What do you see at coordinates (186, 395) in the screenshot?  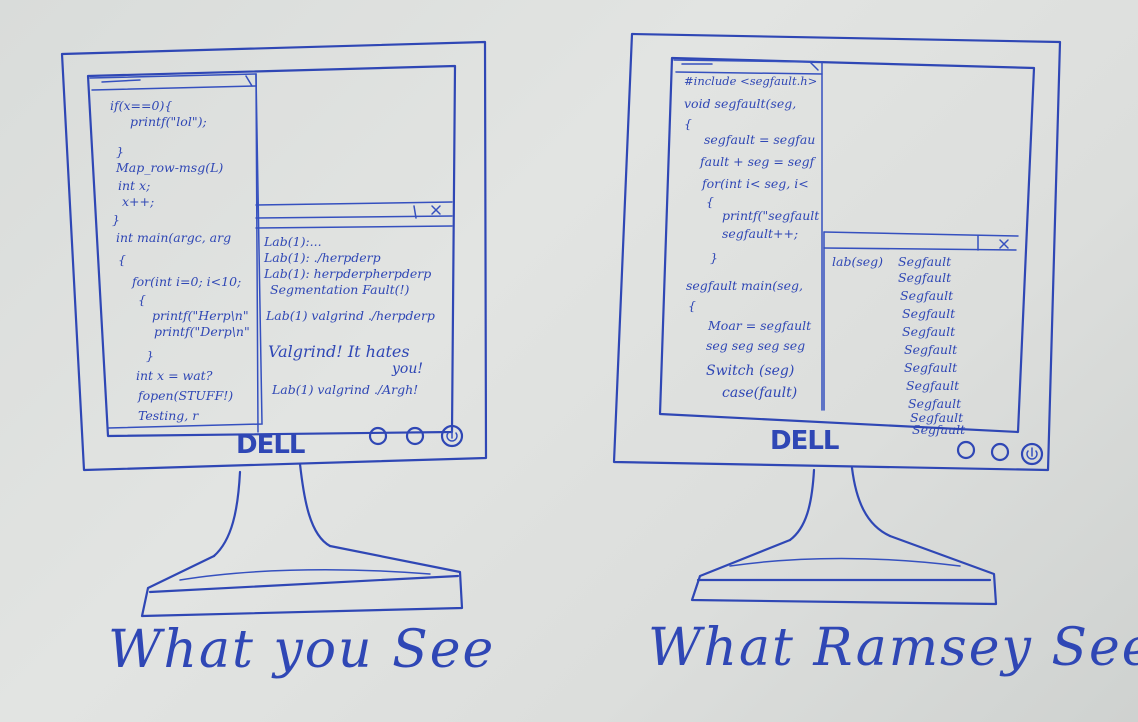 I see `code-line: fopen(STUFF!)` at bounding box center [186, 395].